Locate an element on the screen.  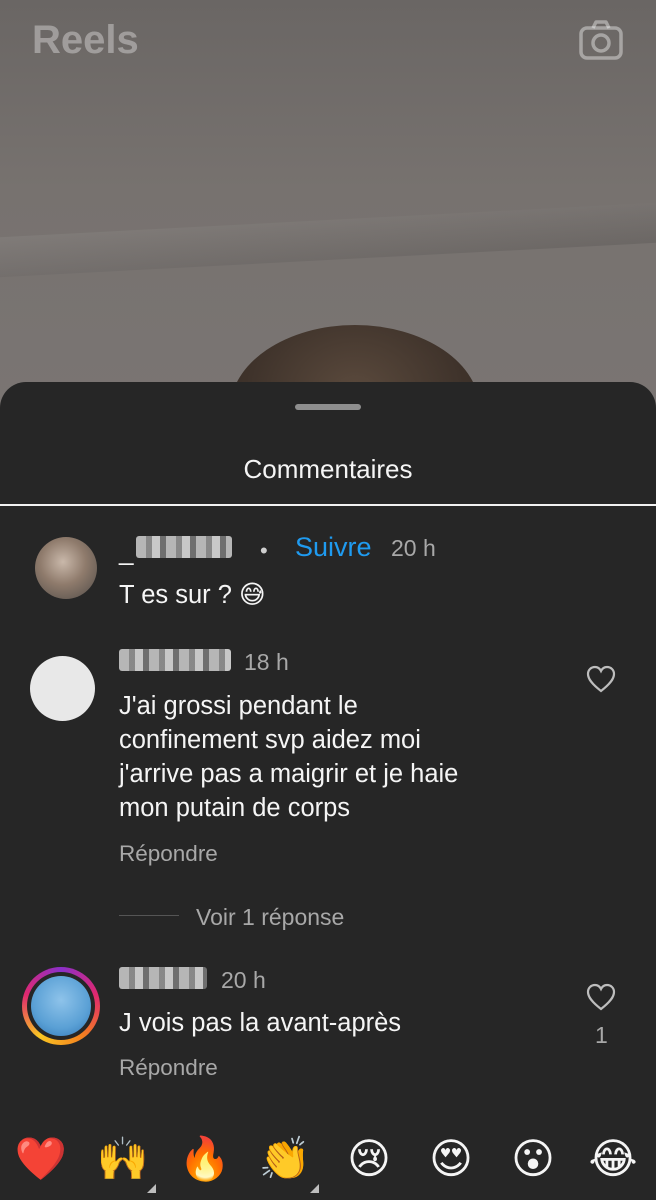
emoji-surprised-face: 😮 is located at coordinates (533, 1159).